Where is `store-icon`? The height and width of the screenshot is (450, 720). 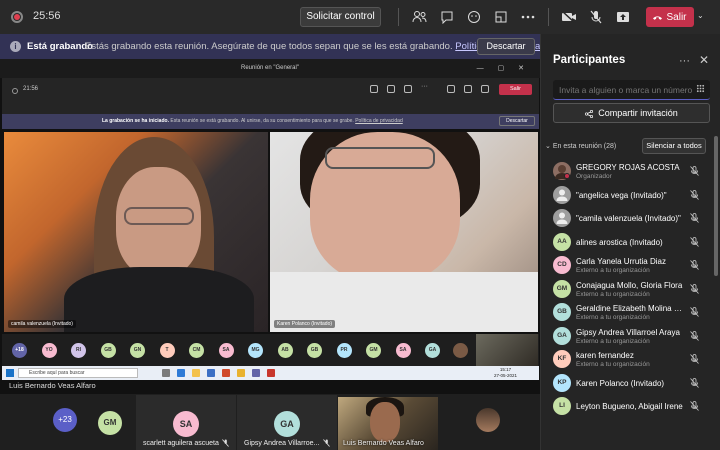
store-icon is located at coordinates (211, 373).